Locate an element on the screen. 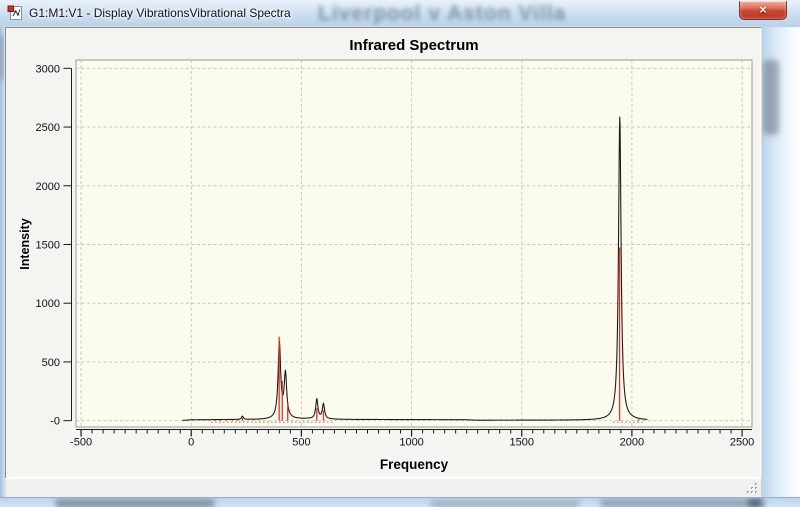  svg-text: -0 is located at coordinates (55, 422).